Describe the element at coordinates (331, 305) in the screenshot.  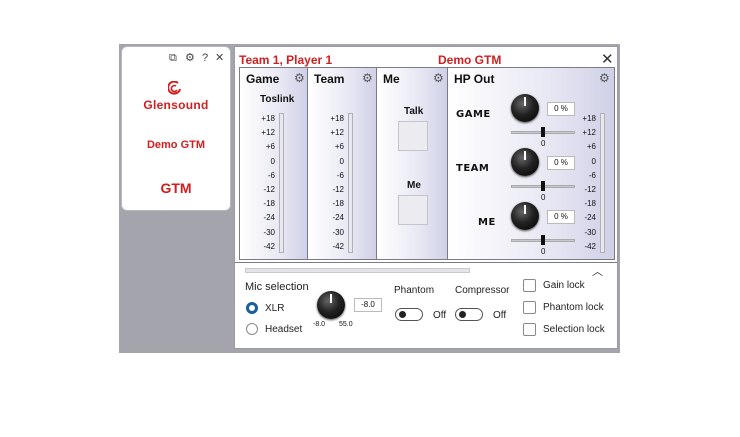
I see `mic-gain-knob` at that location.